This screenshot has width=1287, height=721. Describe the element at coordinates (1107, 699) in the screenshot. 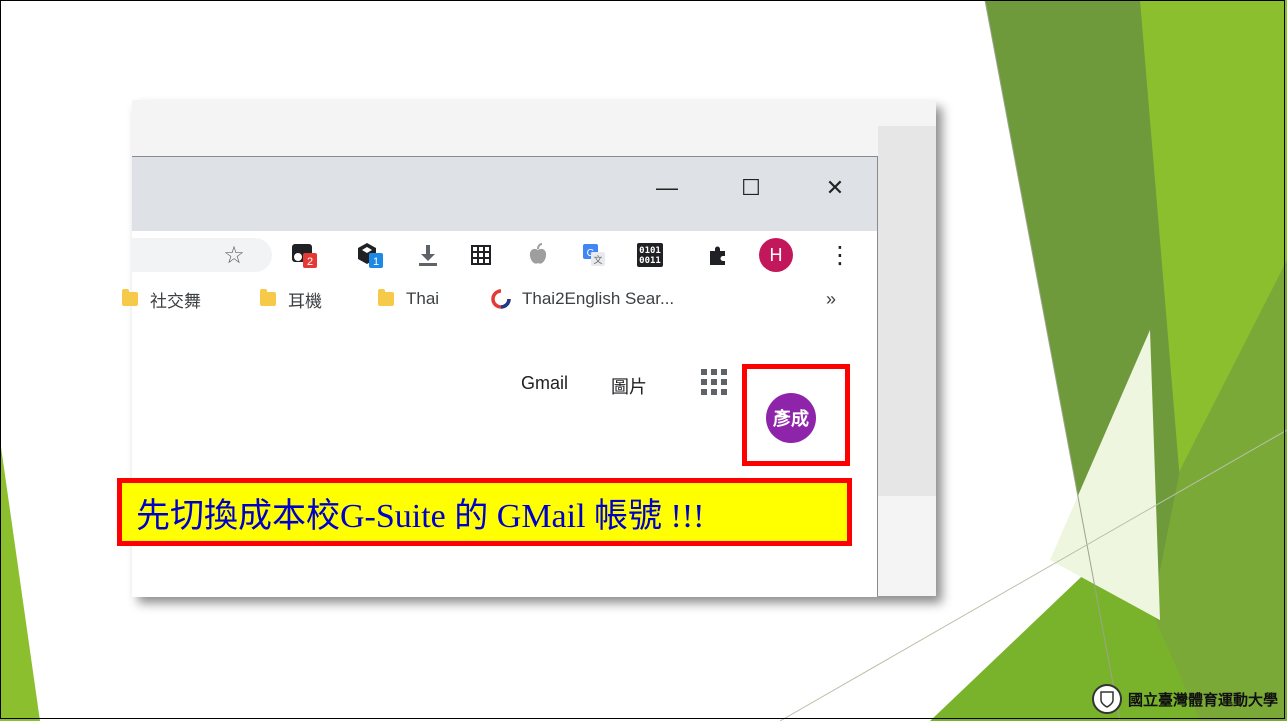

I see `university-seal-icon` at that location.